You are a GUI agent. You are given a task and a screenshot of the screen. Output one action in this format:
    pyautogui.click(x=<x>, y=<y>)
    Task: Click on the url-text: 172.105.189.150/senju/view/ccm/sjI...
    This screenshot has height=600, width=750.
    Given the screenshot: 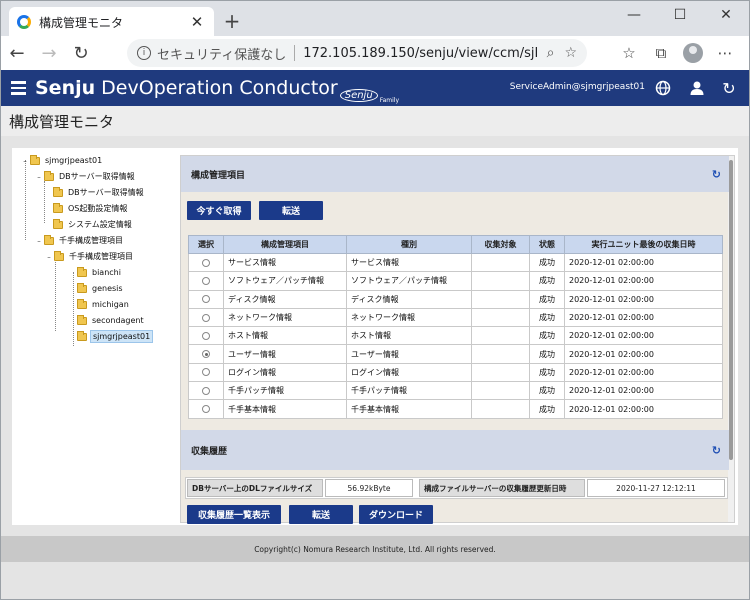 What is the action you would take?
    pyautogui.click(x=419, y=53)
    